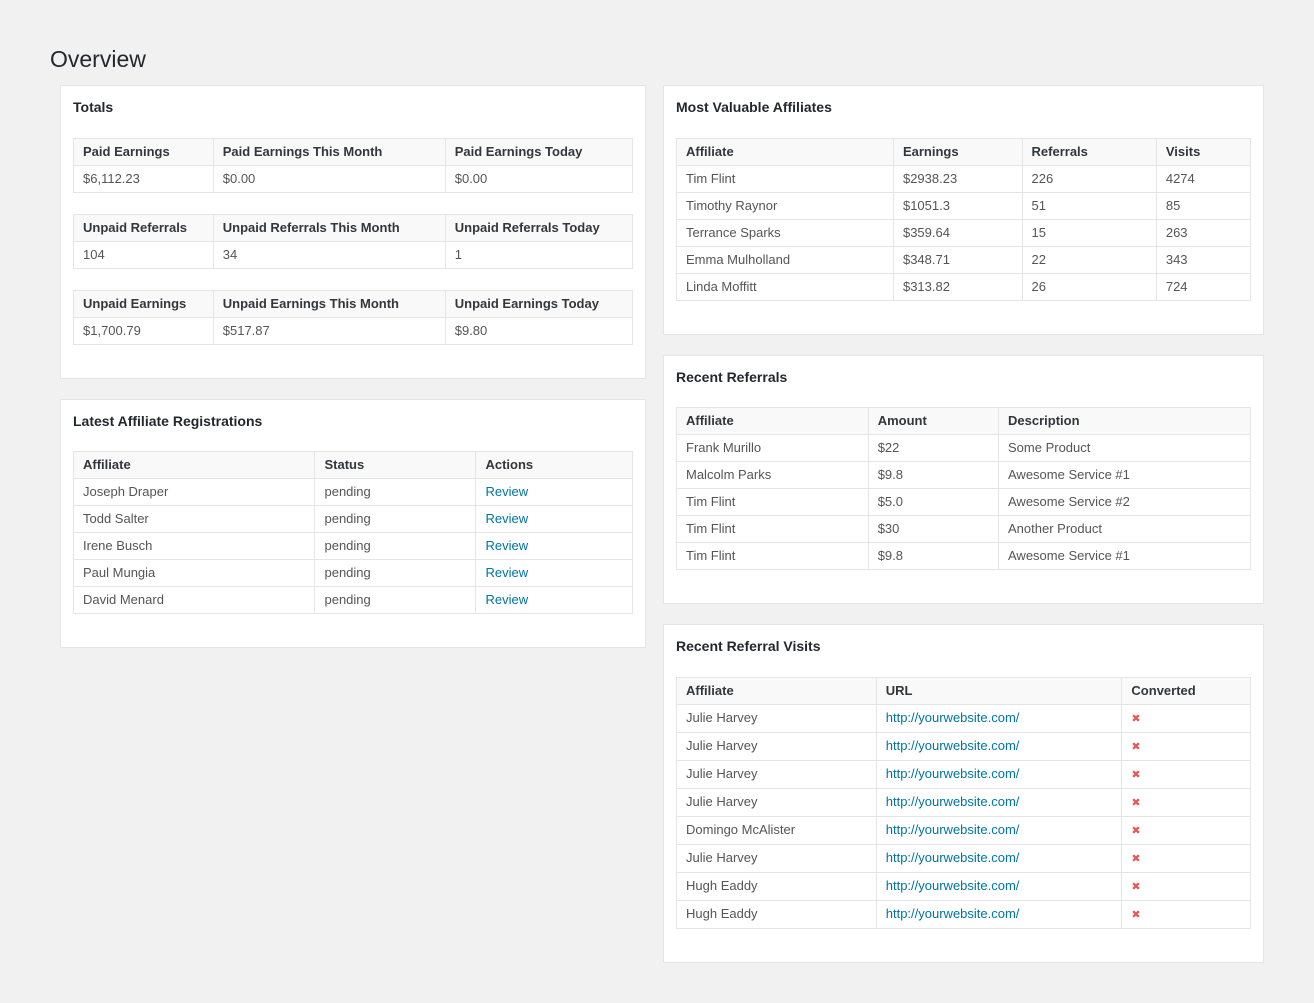  I want to click on status-cell: pending, so click(395, 573).